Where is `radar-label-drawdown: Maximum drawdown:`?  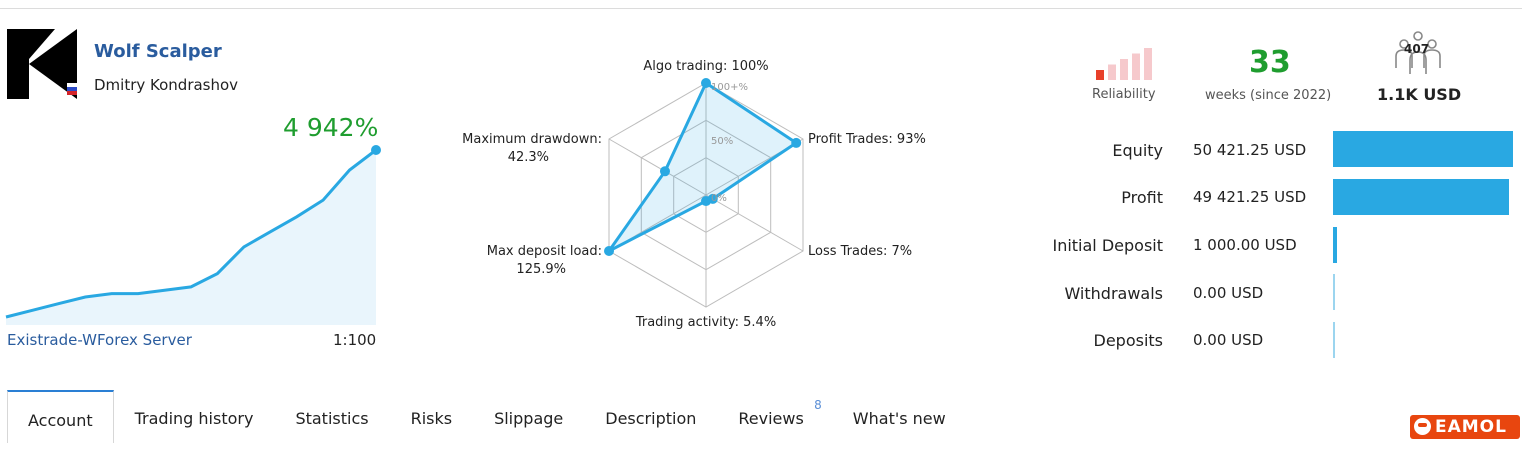
radar-label-drawdown: Maximum drawdown: is located at coordinates (532, 139).